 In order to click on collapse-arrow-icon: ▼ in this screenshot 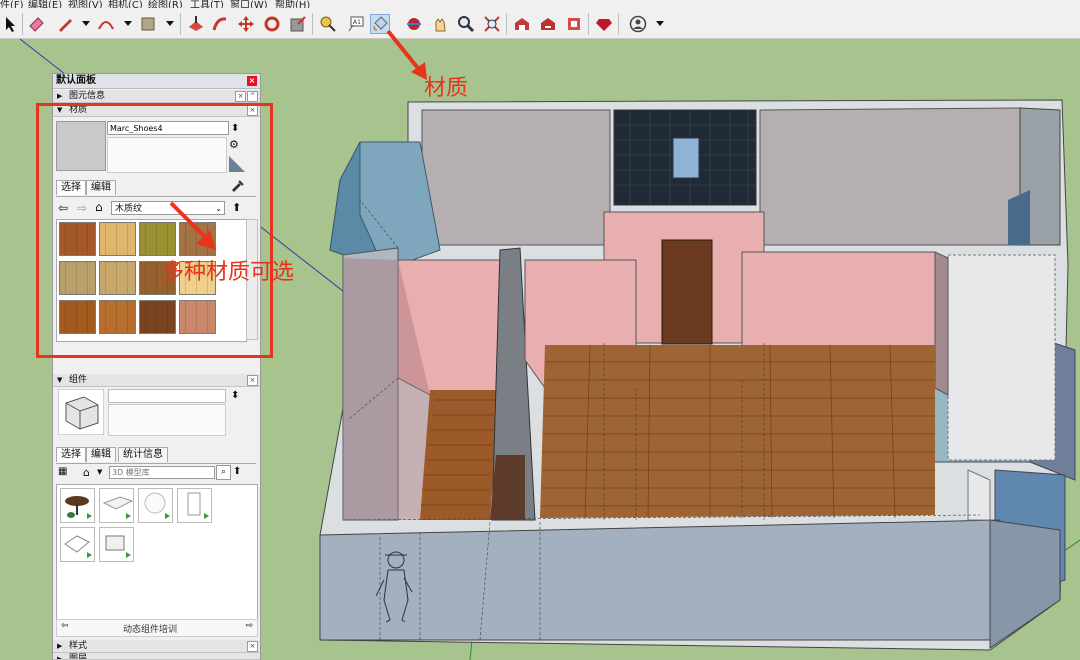, I will do `click(60, 380)`.